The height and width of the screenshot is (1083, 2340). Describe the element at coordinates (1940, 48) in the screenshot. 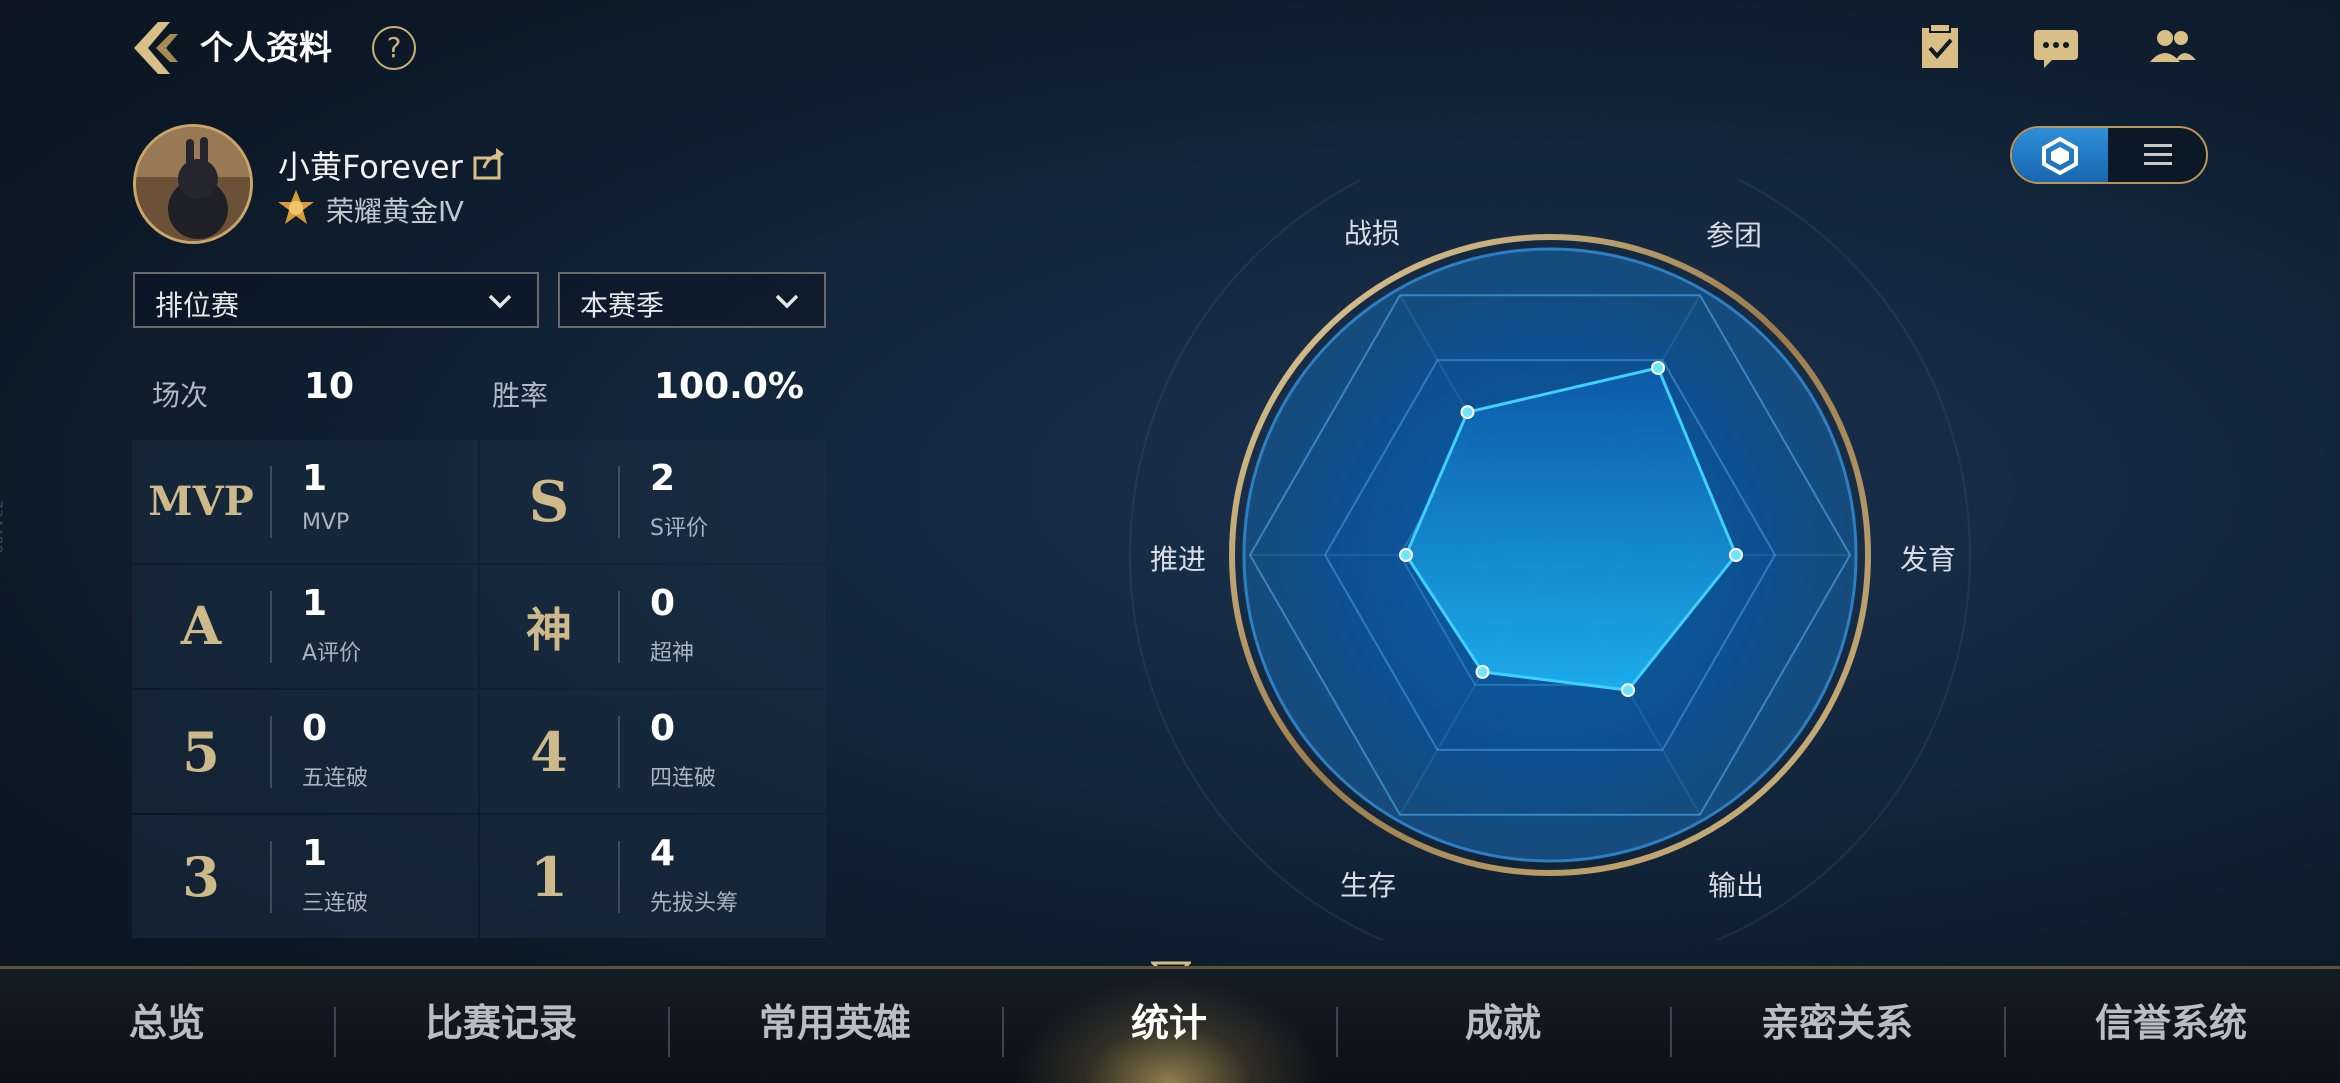

I see `task-icon` at that location.